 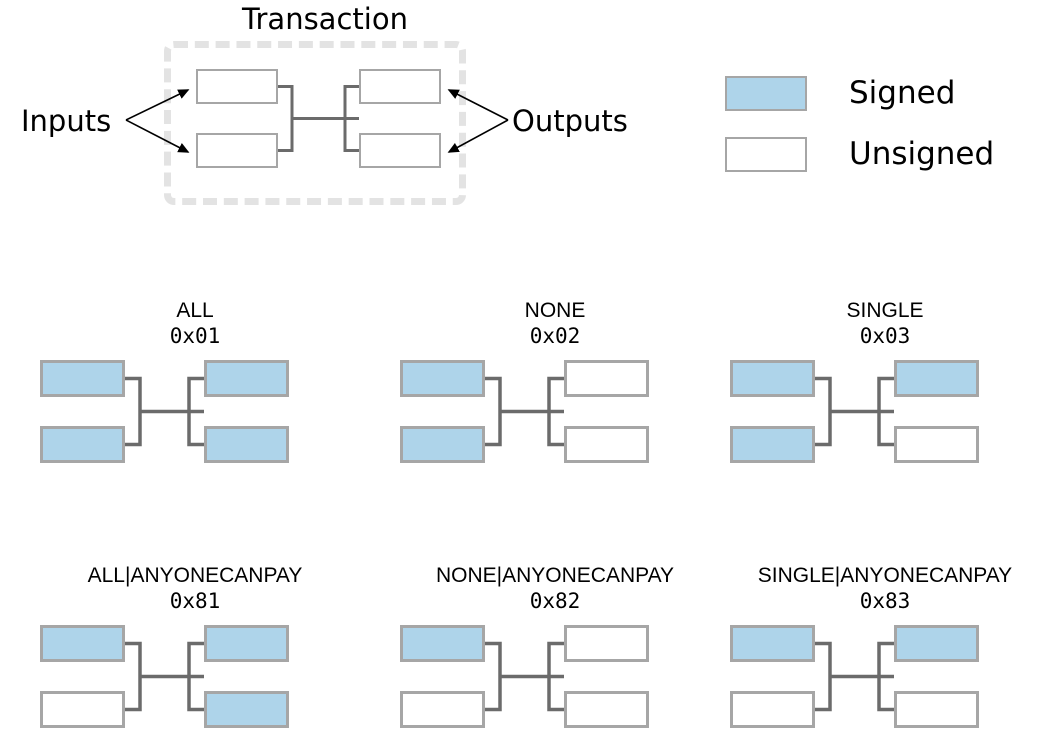 What do you see at coordinates (885, 310) in the screenshot?
I see `panel-title: SINGLE` at bounding box center [885, 310].